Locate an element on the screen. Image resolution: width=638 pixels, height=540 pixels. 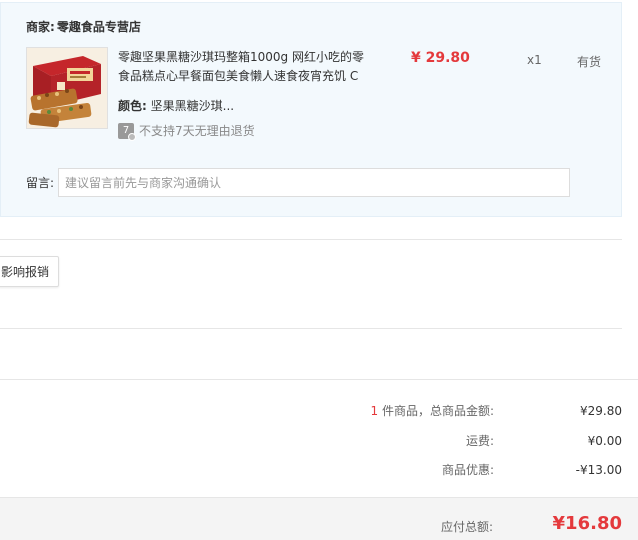
remark-label: 留言: is located at coordinates (40, 183).